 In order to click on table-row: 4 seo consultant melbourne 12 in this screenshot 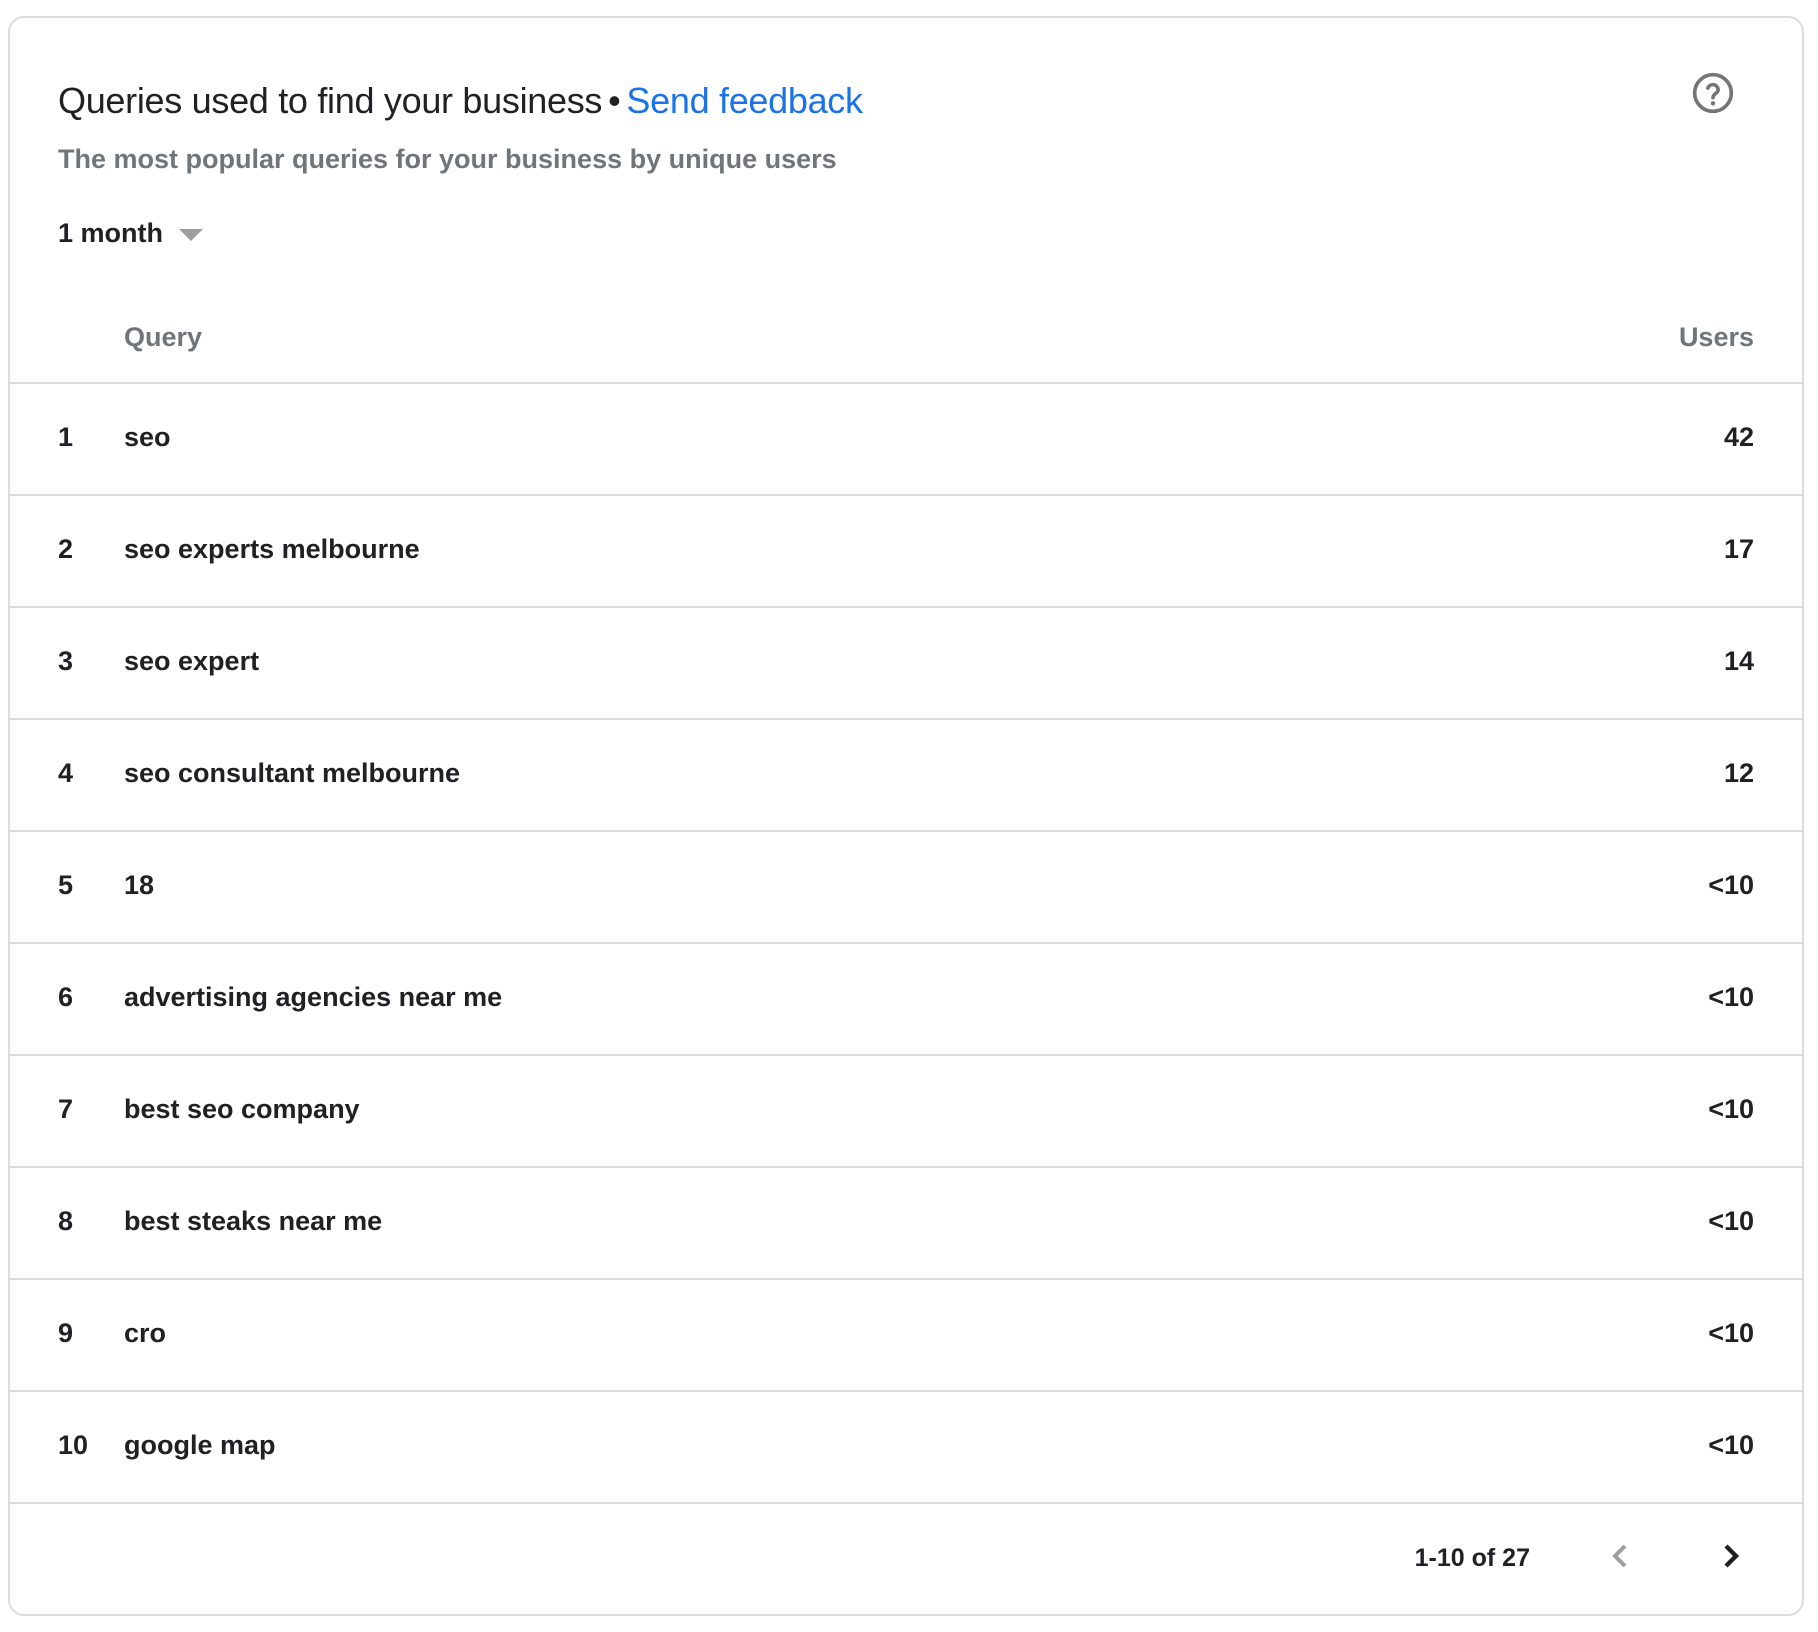, I will do `click(906, 776)`.